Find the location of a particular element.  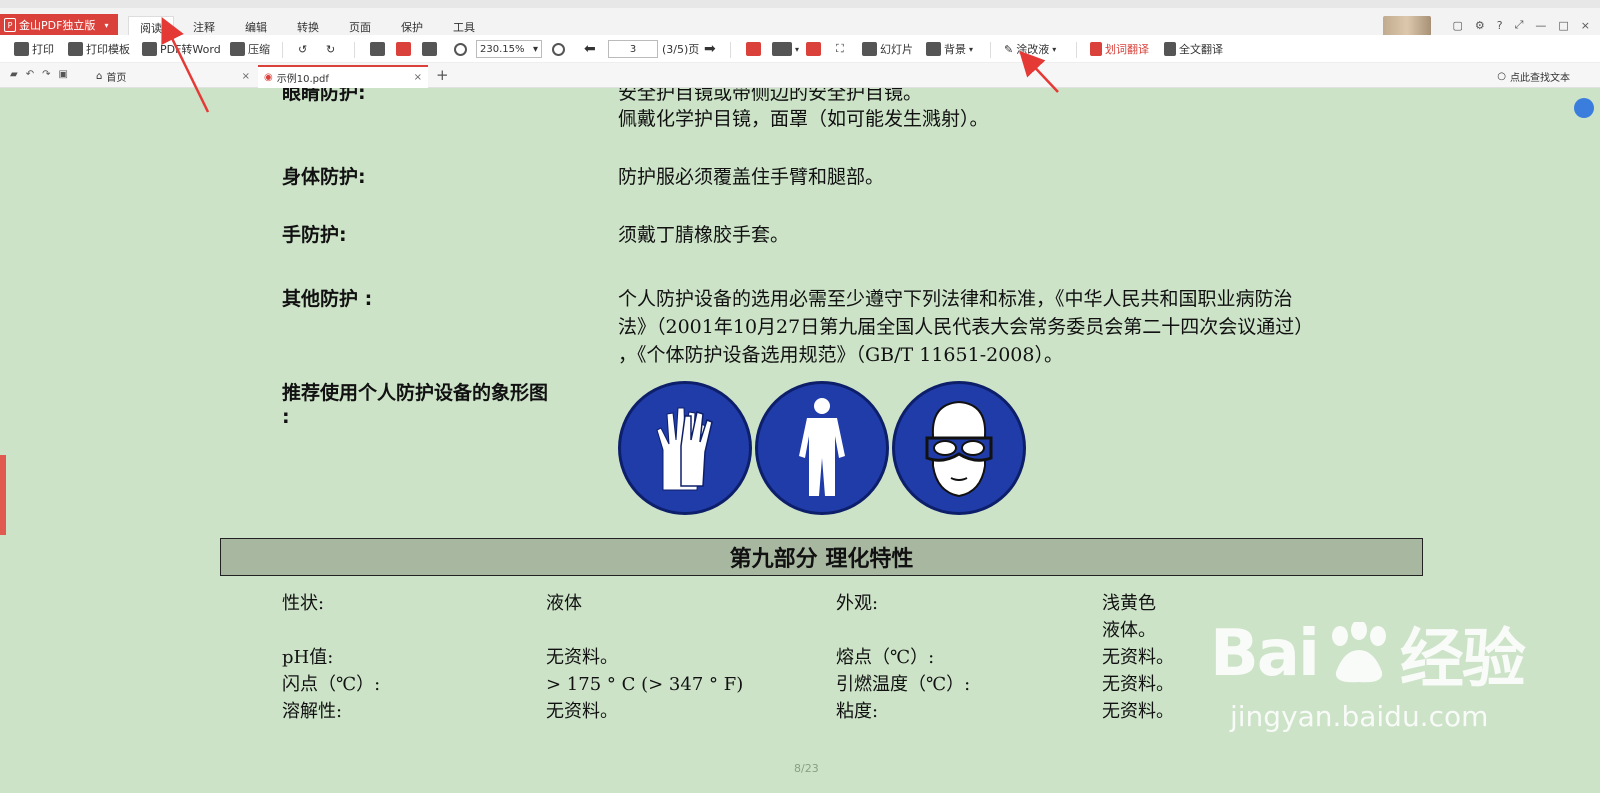

body-protection-text: 防护服必须覆盖住手臂和腿部。 is located at coordinates (751, 177).